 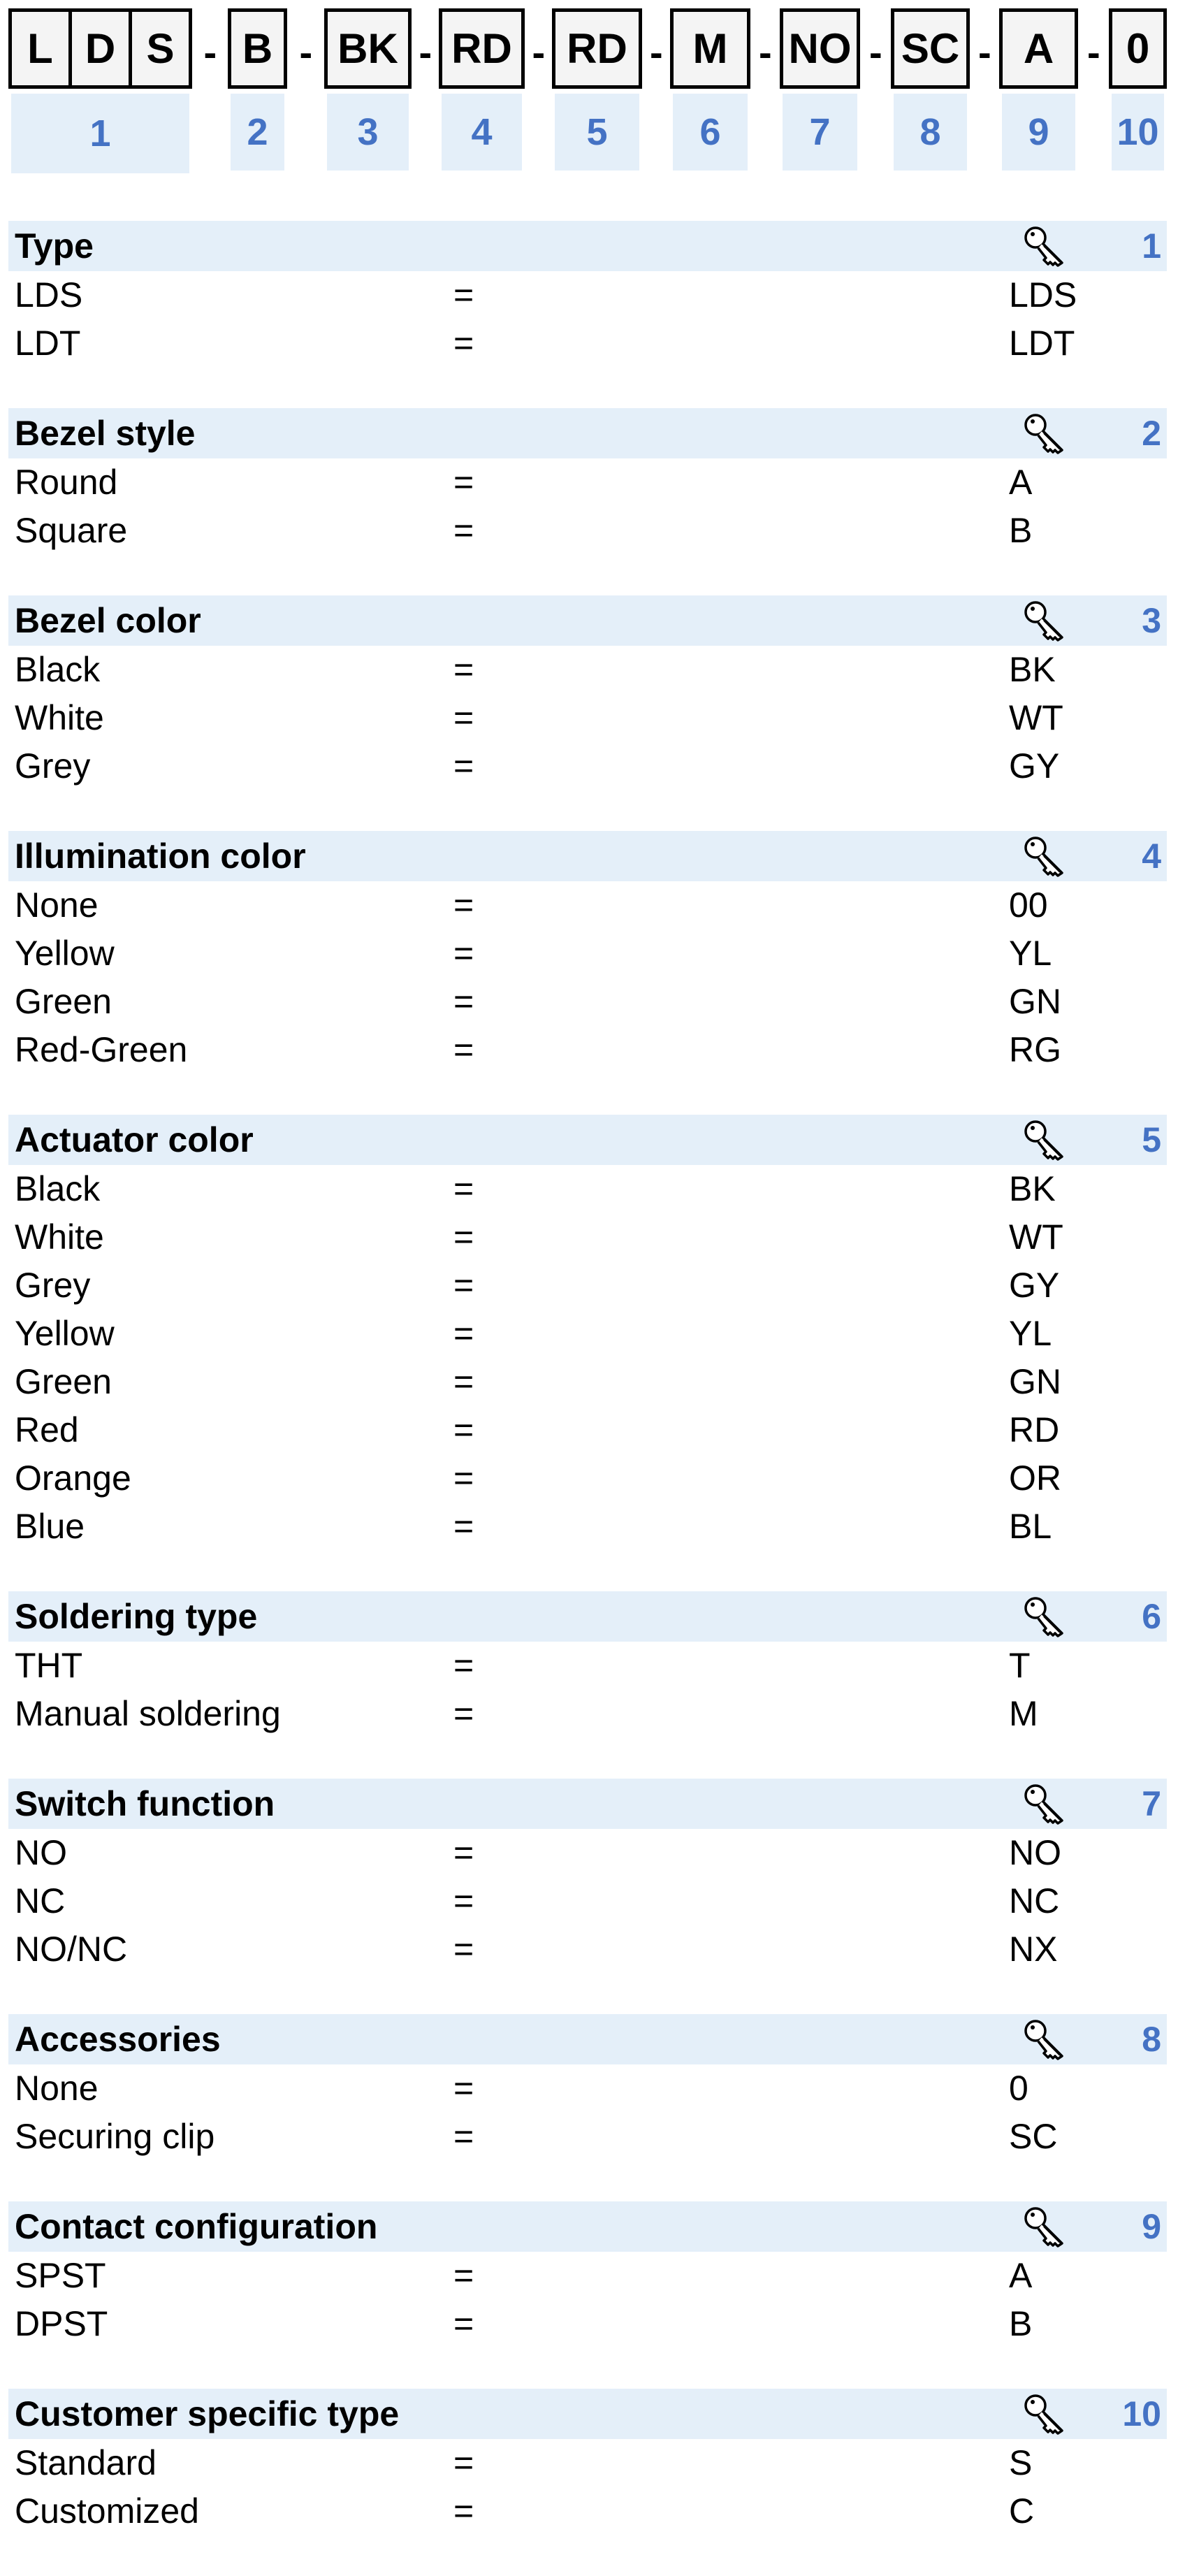 What do you see at coordinates (587, 1527) in the screenshot?
I see `option-row: Blue = BL` at bounding box center [587, 1527].